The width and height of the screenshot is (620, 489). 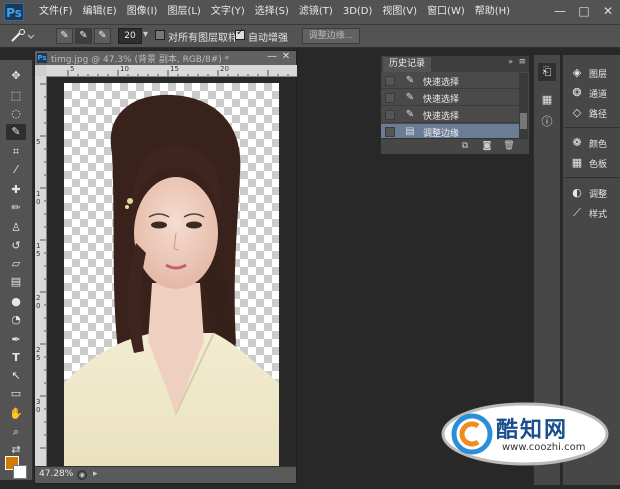 What do you see at coordinates (316, 12) in the screenshot?
I see `menu-filter: 滤镜(T)` at bounding box center [316, 12].